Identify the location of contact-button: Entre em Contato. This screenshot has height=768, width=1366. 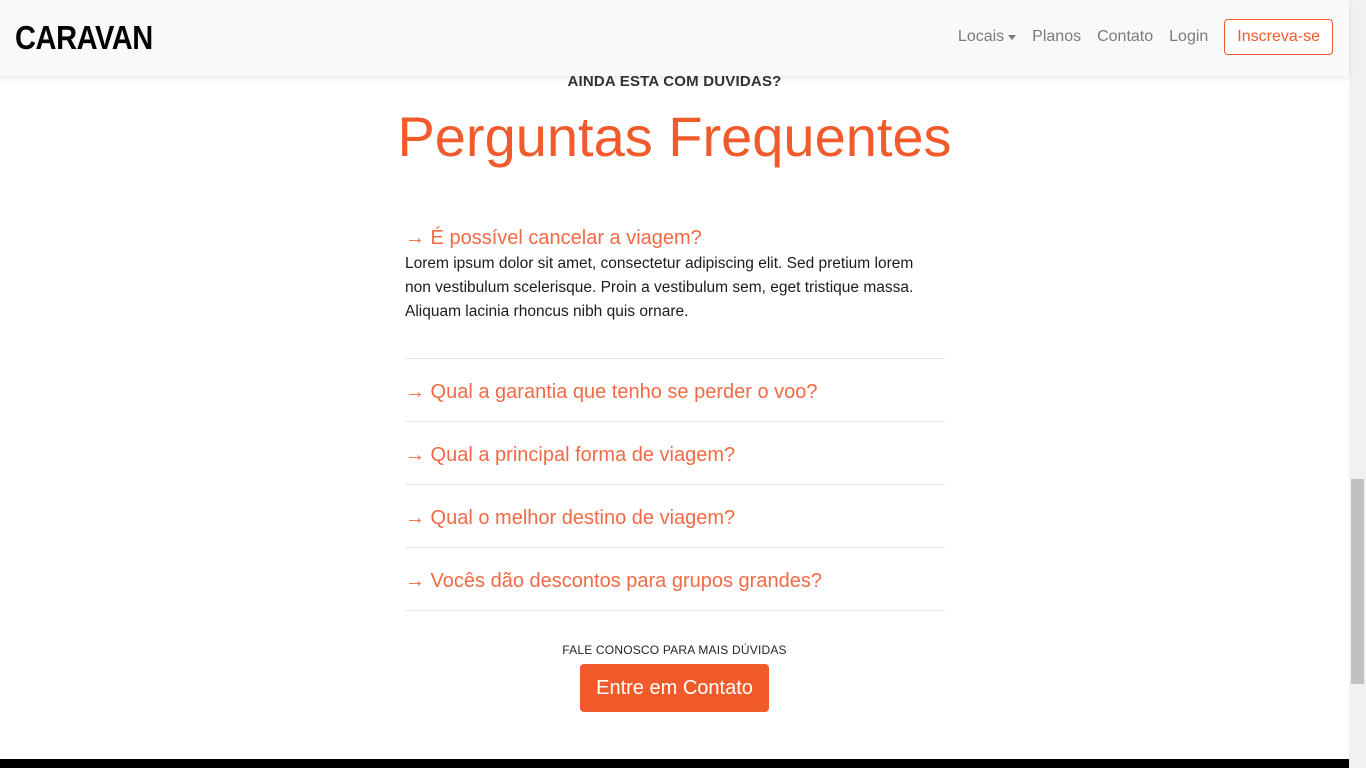
(674, 688).